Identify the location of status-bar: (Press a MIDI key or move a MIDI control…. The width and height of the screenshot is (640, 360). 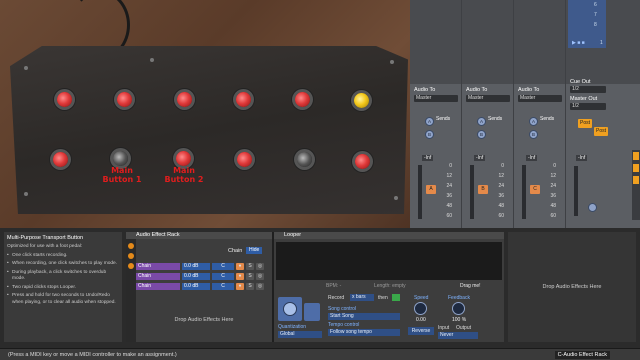
(320, 354).